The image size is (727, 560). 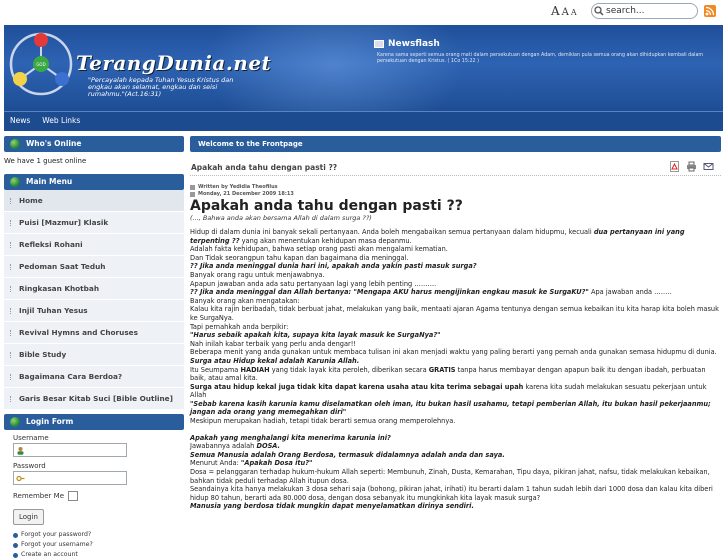 What do you see at coordinates (94, 399) in the screenshot?
I see `menu-item-bible-outline: Garis Besar Kitab Suci [Bible Outline]` at bounding box center [94, 399].